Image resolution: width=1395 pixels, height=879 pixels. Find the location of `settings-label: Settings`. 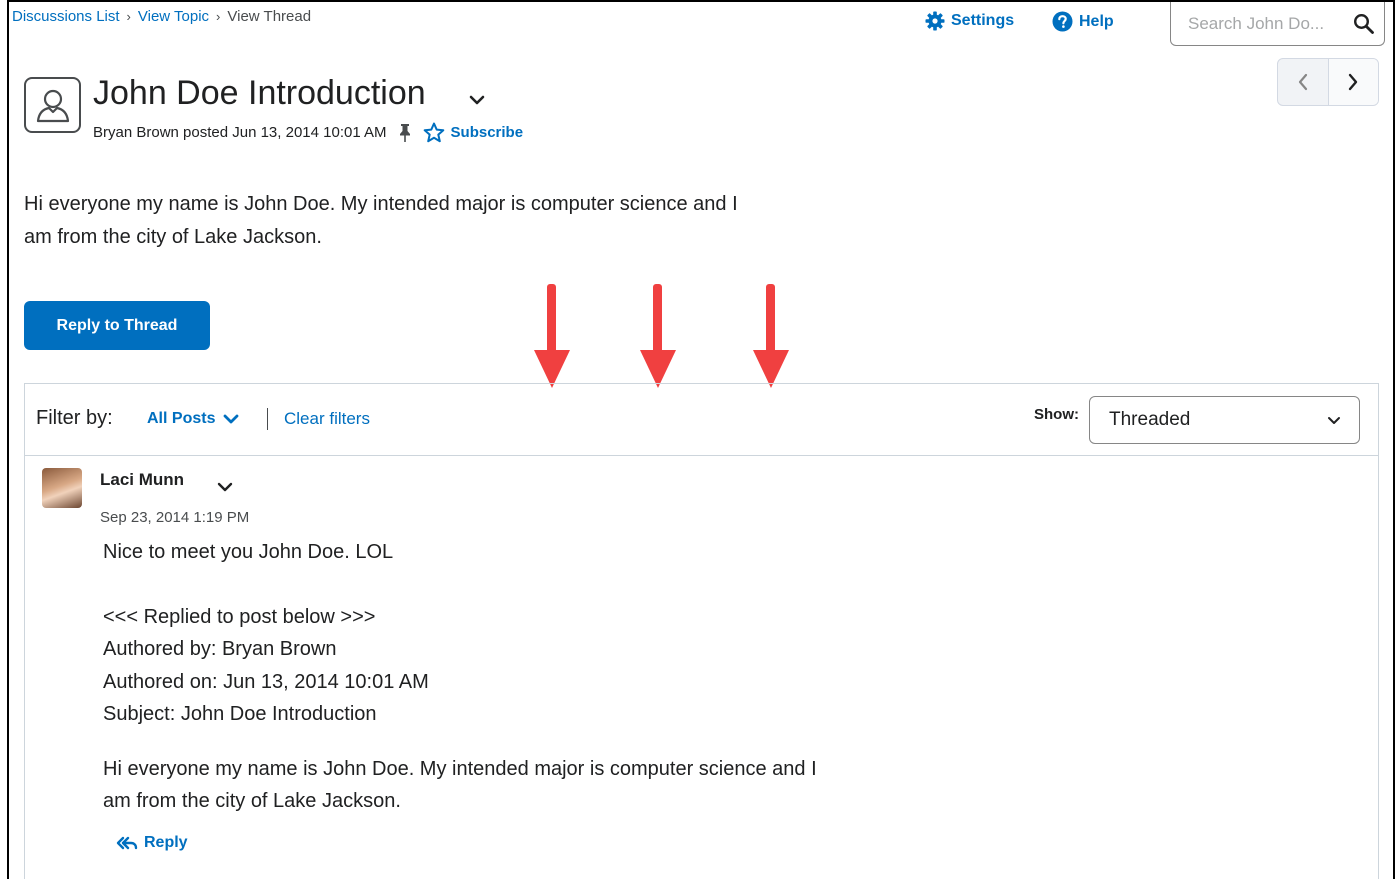

settings-label: Settings is located at coordinates (983, 20).